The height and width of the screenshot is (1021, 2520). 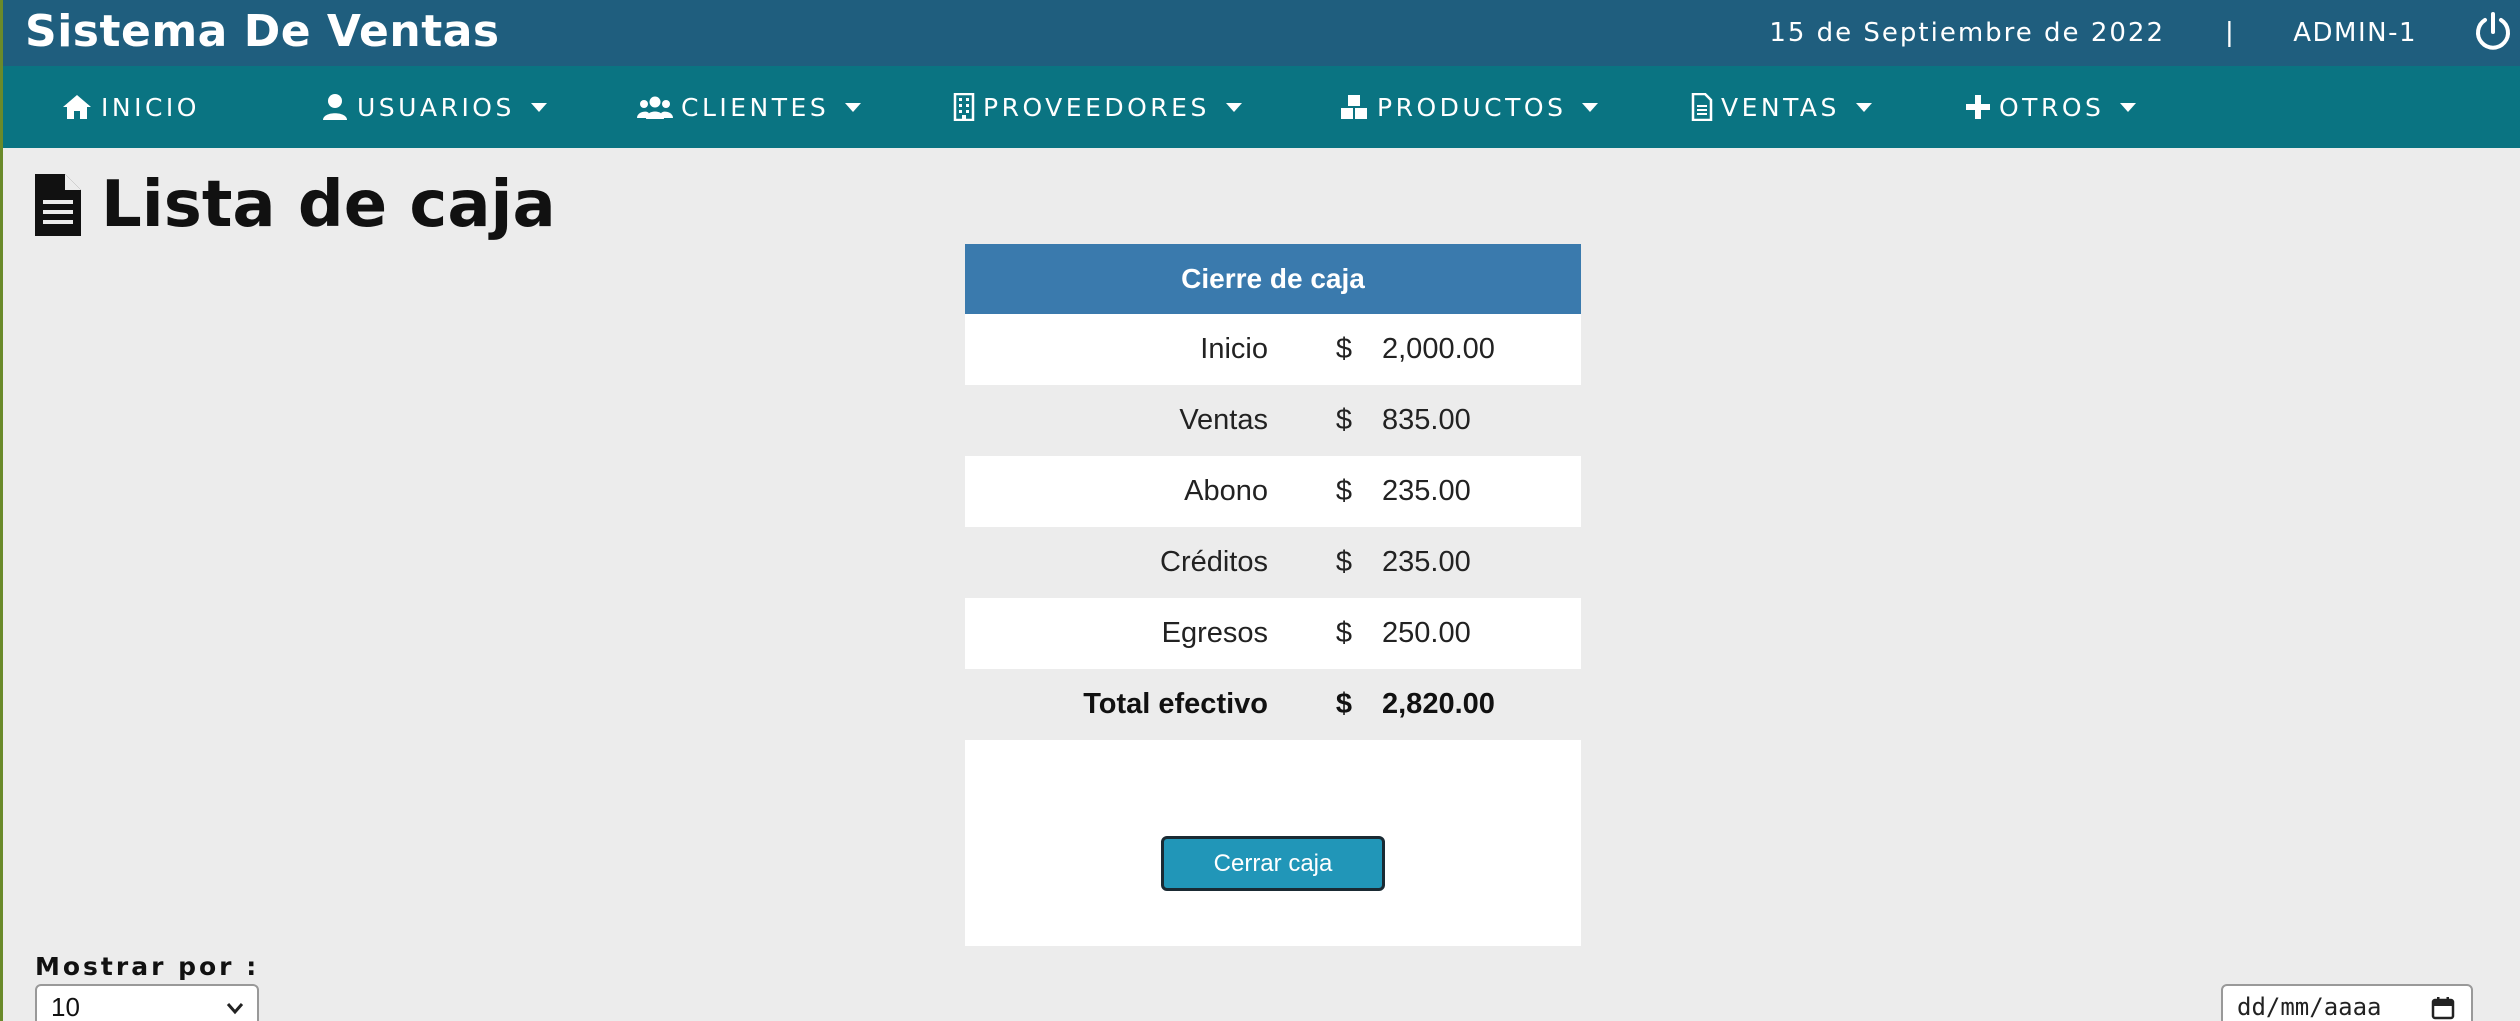 I want to click on user-icon, so click(x=335, y=107).